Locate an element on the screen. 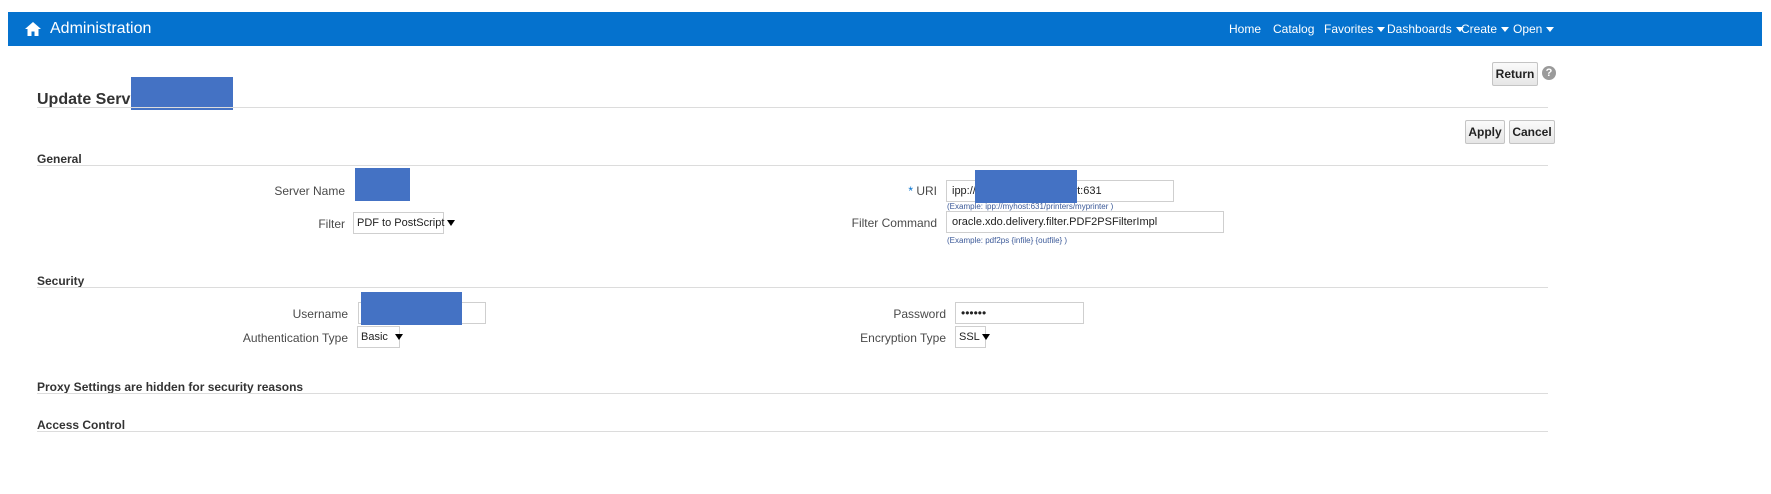 The height and width of the screenshot is (494, 1771). app-title: Administration is located at coordinates (101, 28).